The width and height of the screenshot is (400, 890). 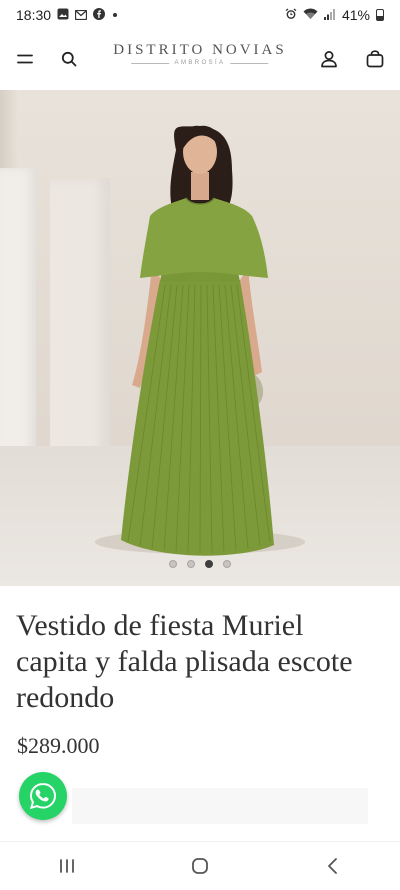 What do you see at coordinates (352, 59) in the screenshot?
I see `header-actions` at bounding box center [352, 59].